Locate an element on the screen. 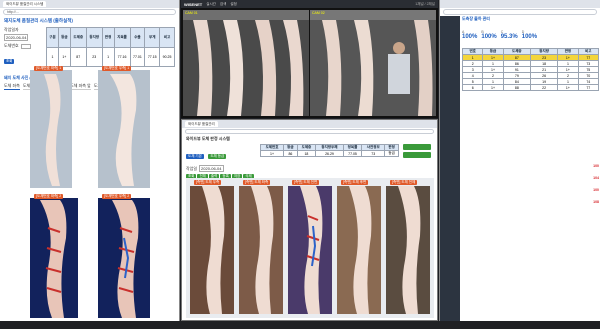  page-title: 돼지도체 품질관리 시스템 (출하실적) is located at coordinates (38, 20).